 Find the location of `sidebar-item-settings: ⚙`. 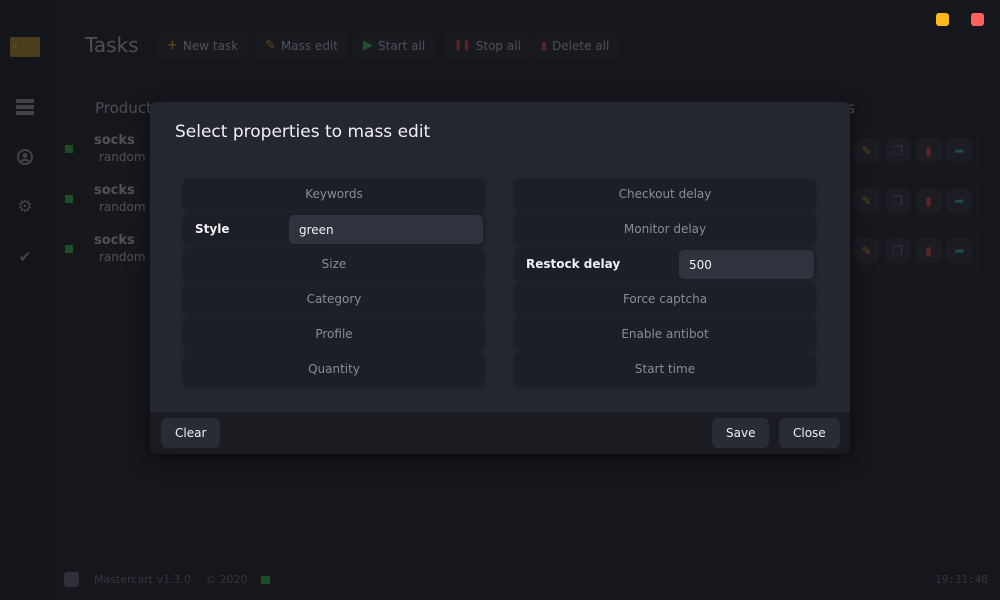

sidebar-item-settings: ⚙ is located at coordinates (25, 207).